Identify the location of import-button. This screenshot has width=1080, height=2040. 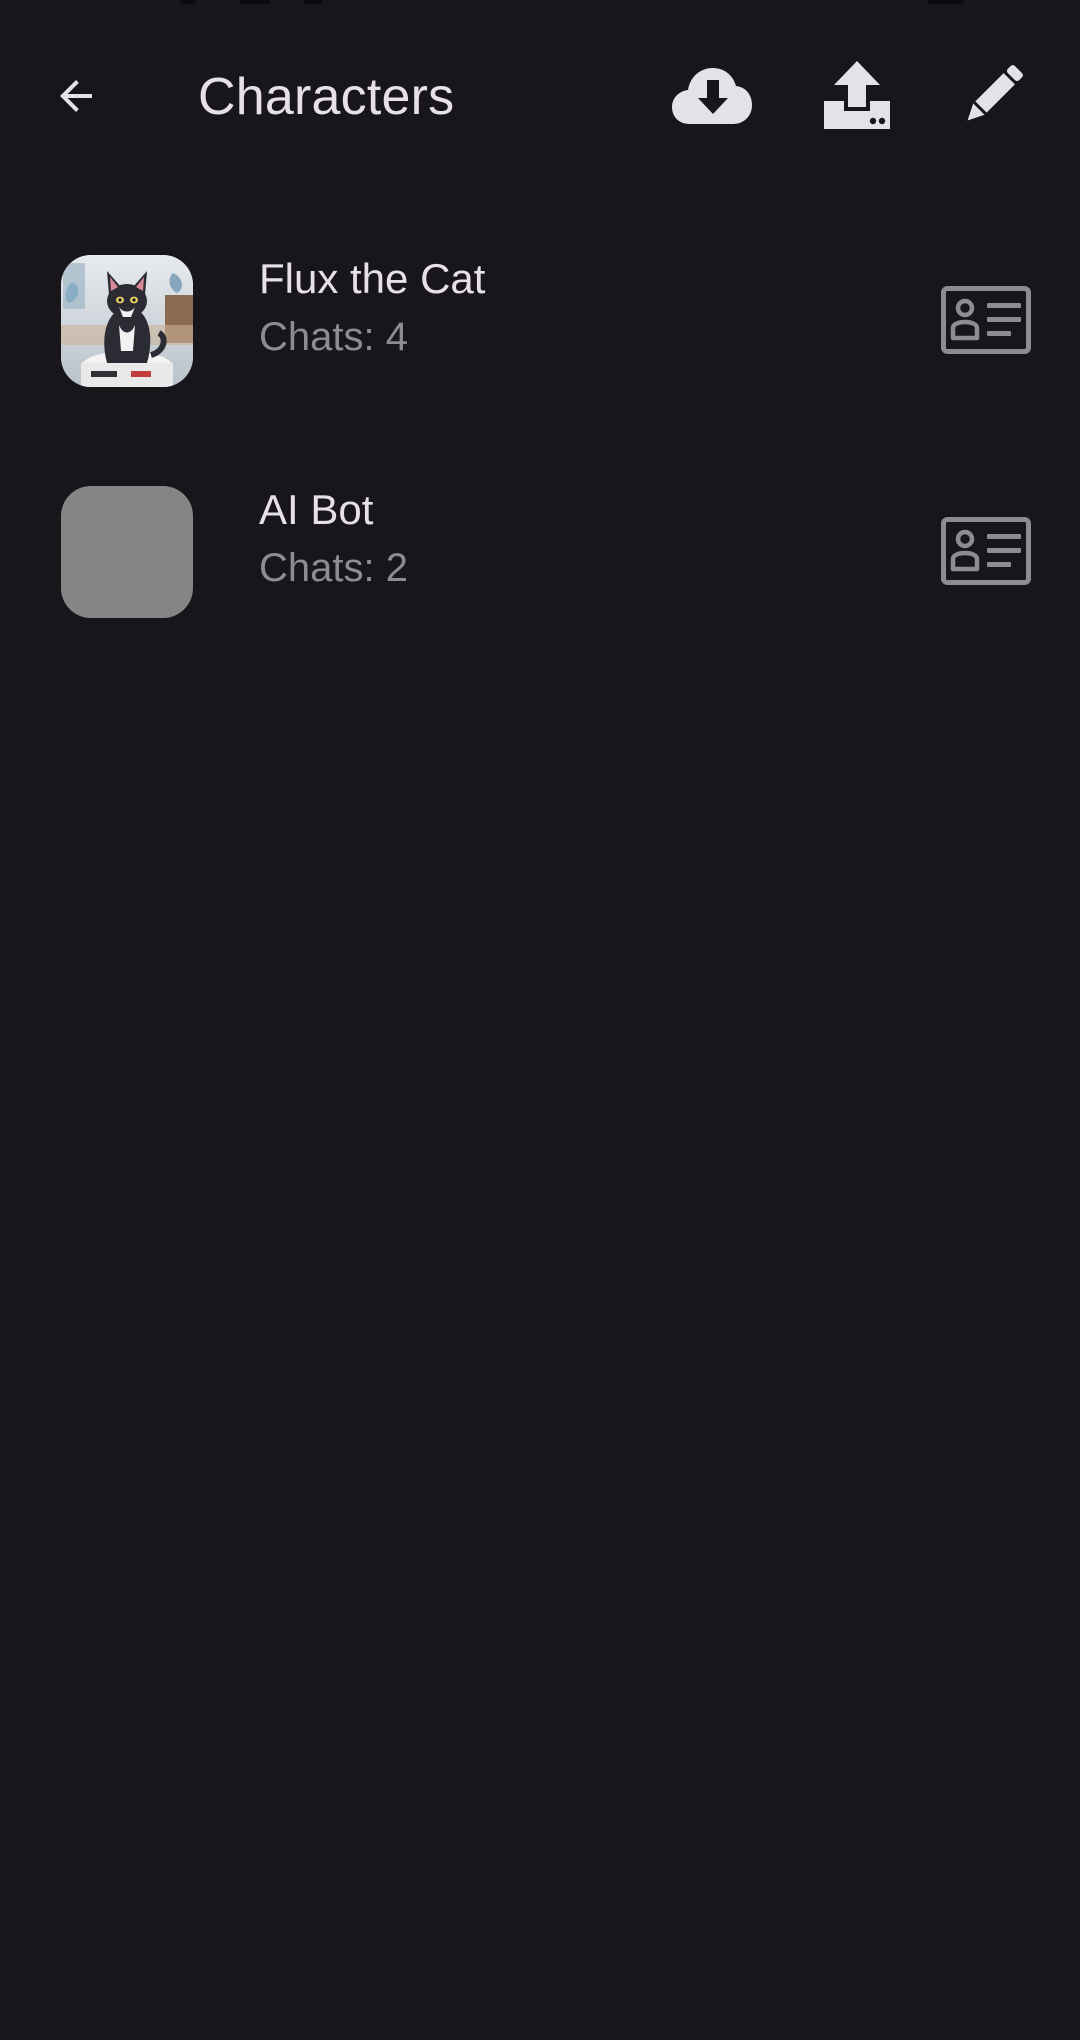
(712, 95).